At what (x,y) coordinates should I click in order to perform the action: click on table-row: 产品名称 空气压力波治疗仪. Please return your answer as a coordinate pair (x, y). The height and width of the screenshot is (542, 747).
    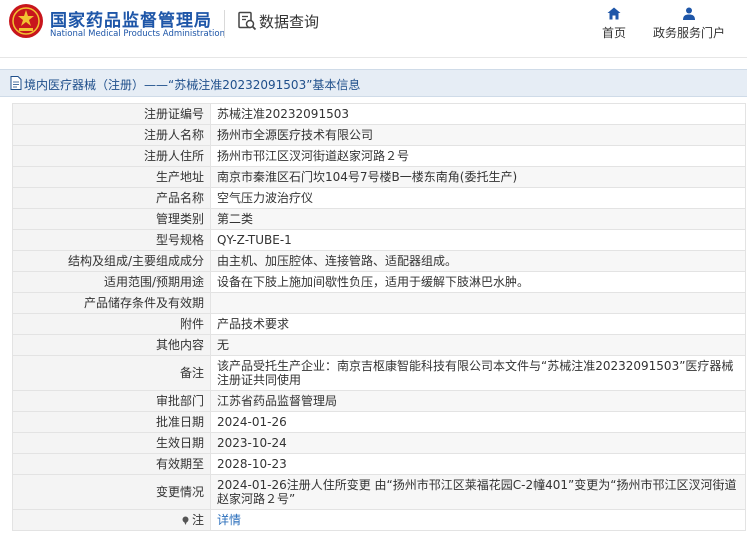
    Looking at the image, I should click on (379, 198).